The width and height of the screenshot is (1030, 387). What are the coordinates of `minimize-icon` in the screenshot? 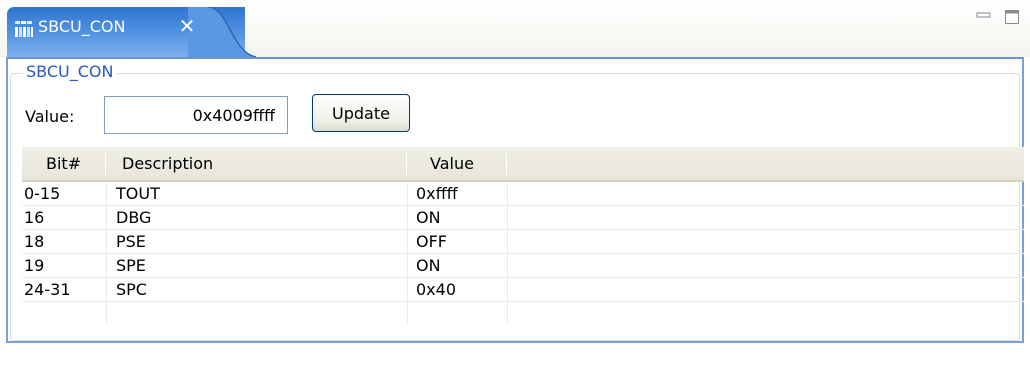 It's located at (984, 16).